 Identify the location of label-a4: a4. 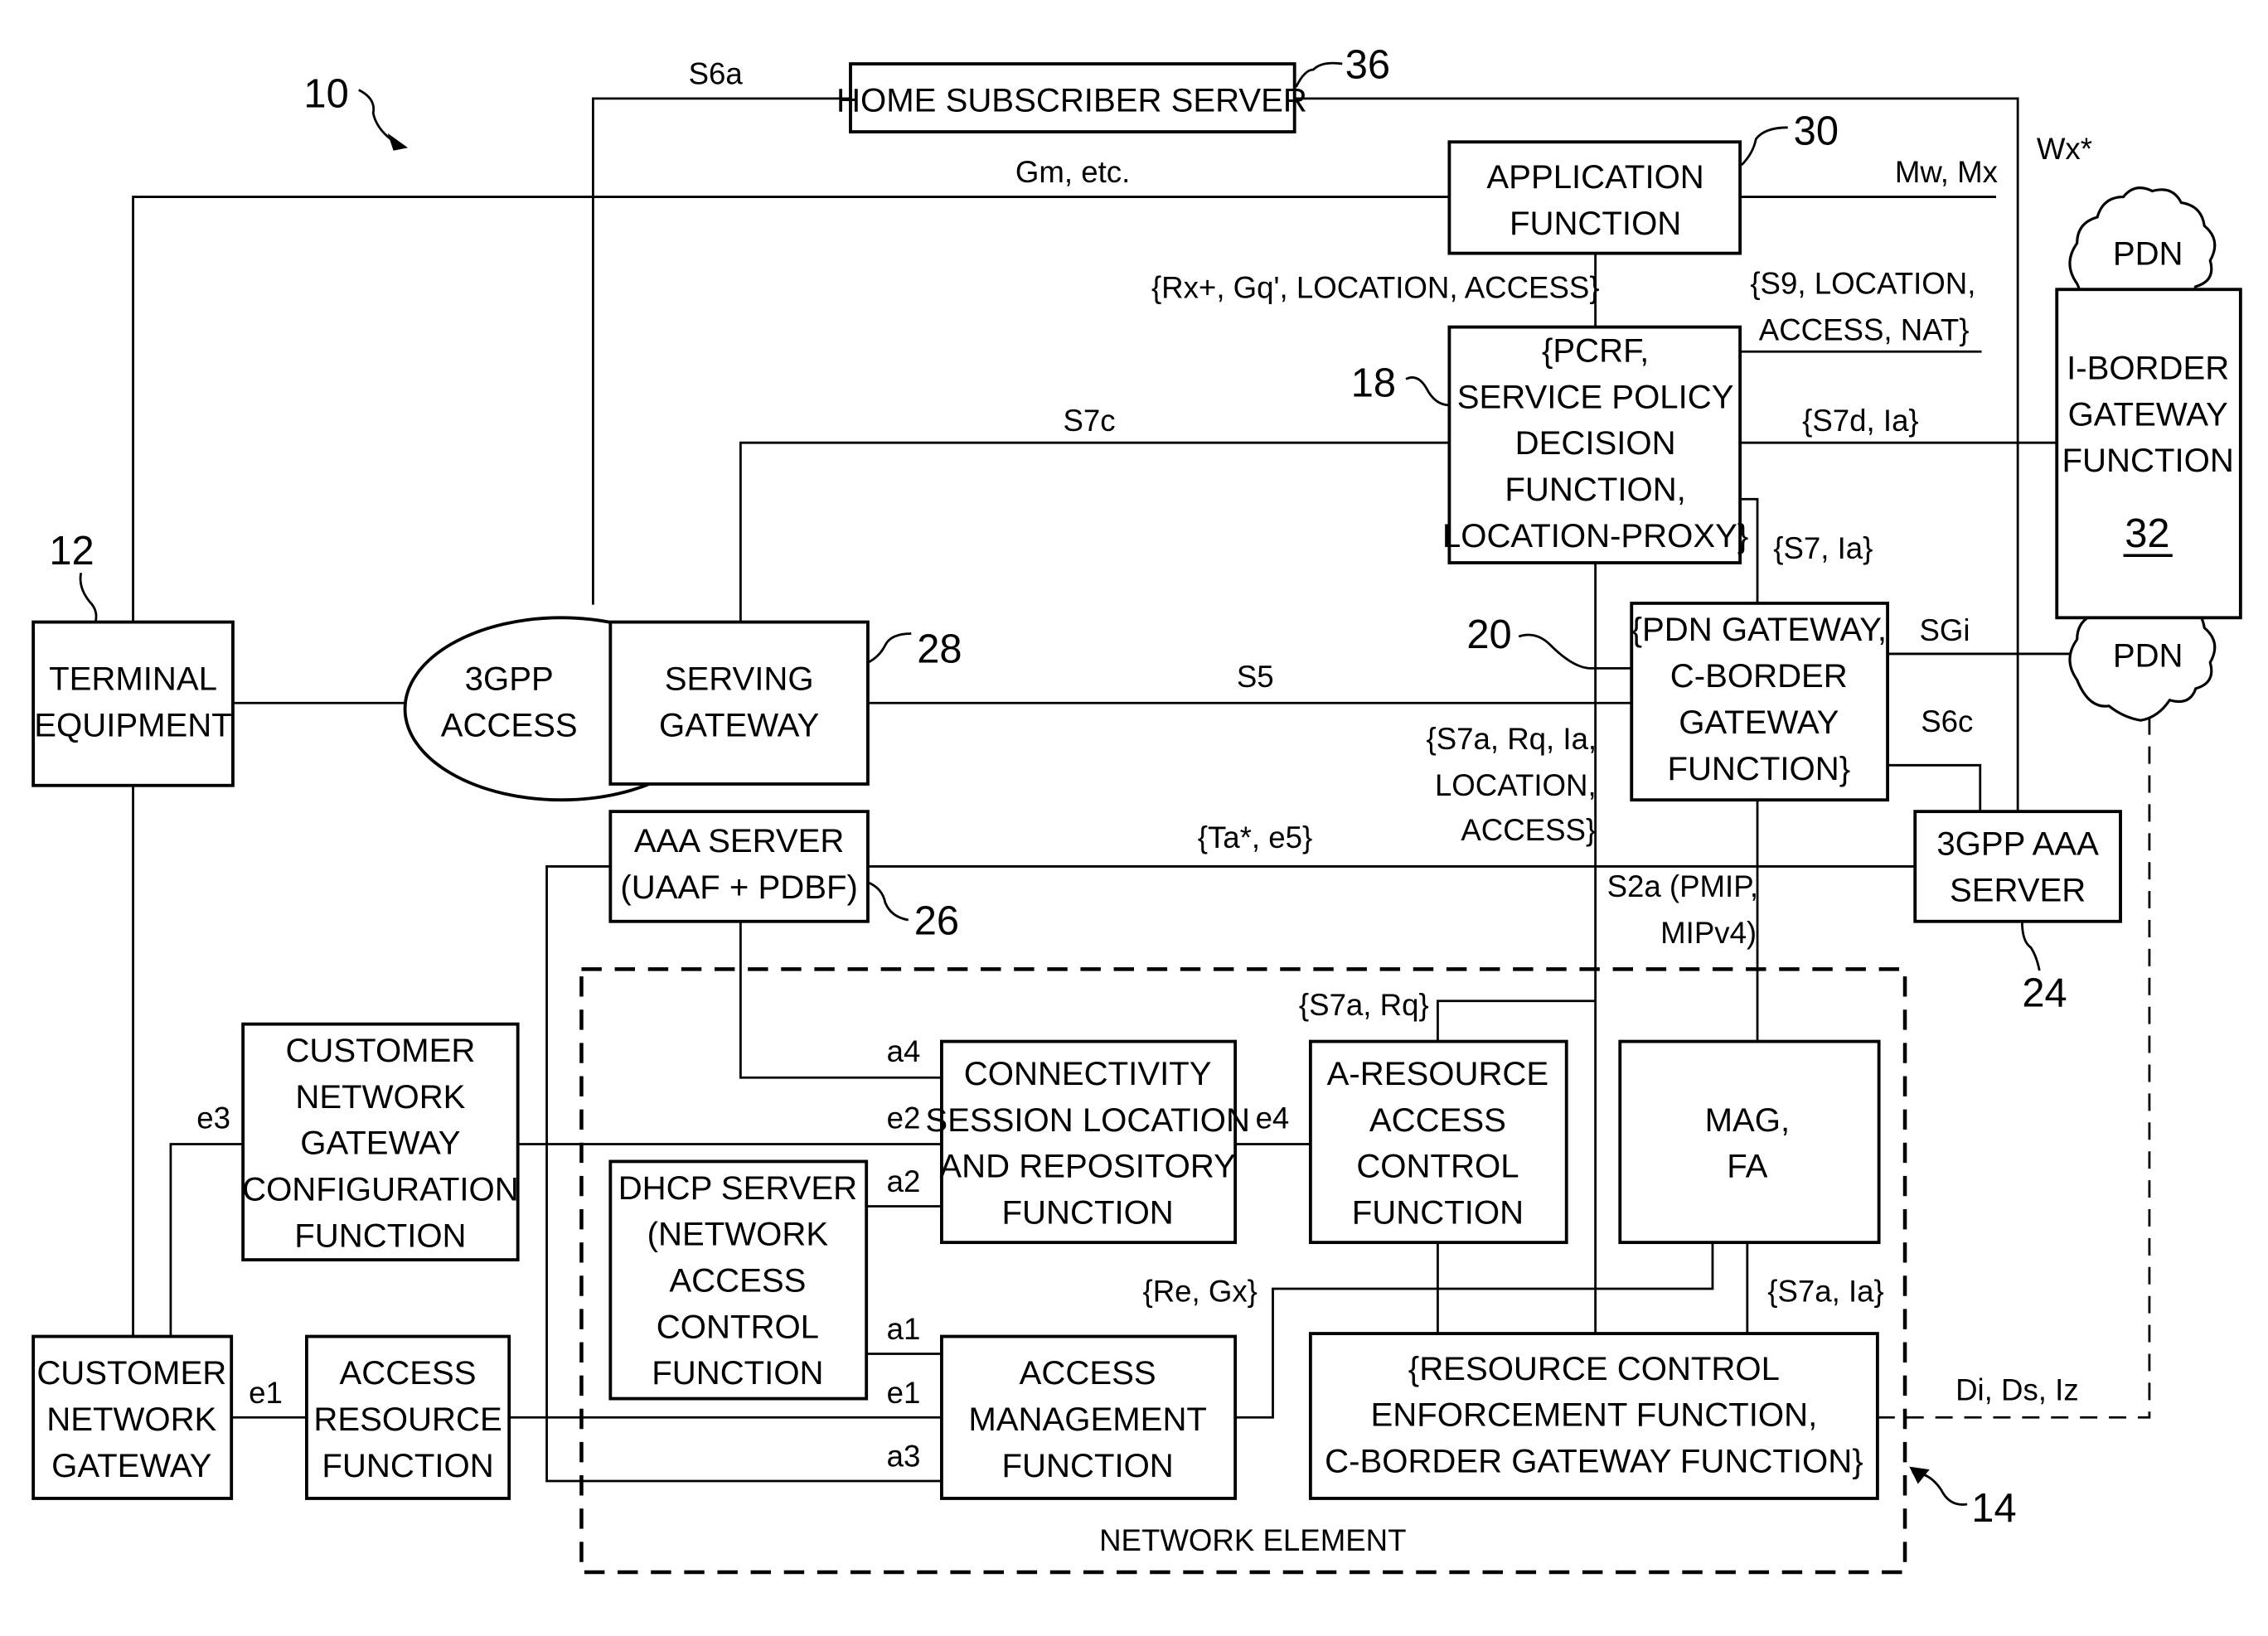
(904, 1051).